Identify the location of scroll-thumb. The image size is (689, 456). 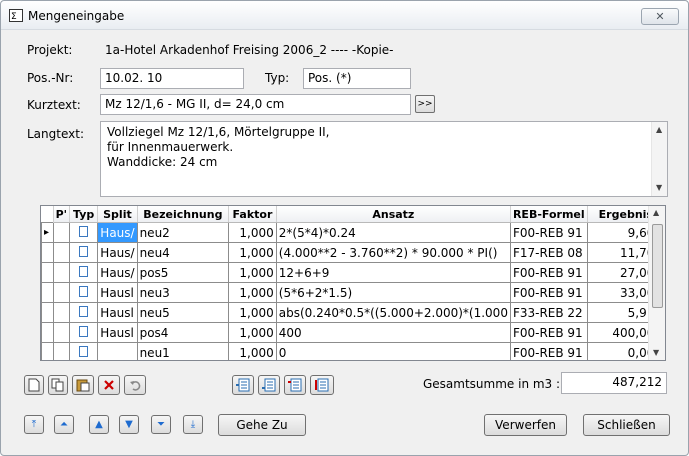
(657, 266).